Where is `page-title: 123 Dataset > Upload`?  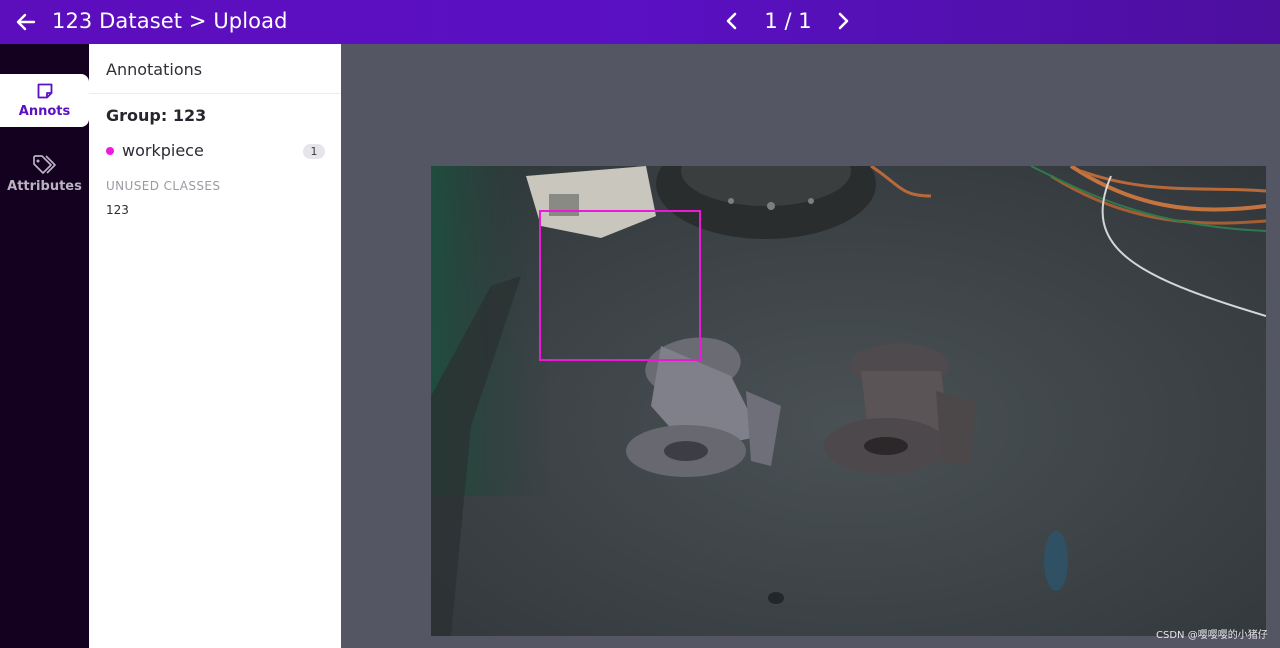 page-title: 123 Dataset > Upload is located at coordinates (170, 21).